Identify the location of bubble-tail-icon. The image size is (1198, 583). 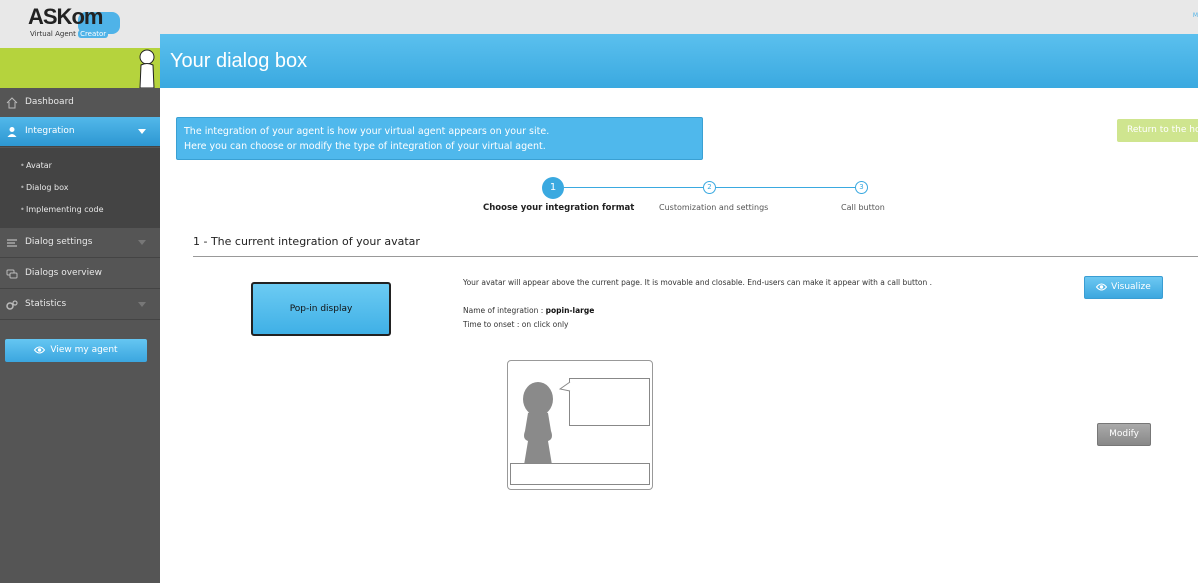
(565, 386).